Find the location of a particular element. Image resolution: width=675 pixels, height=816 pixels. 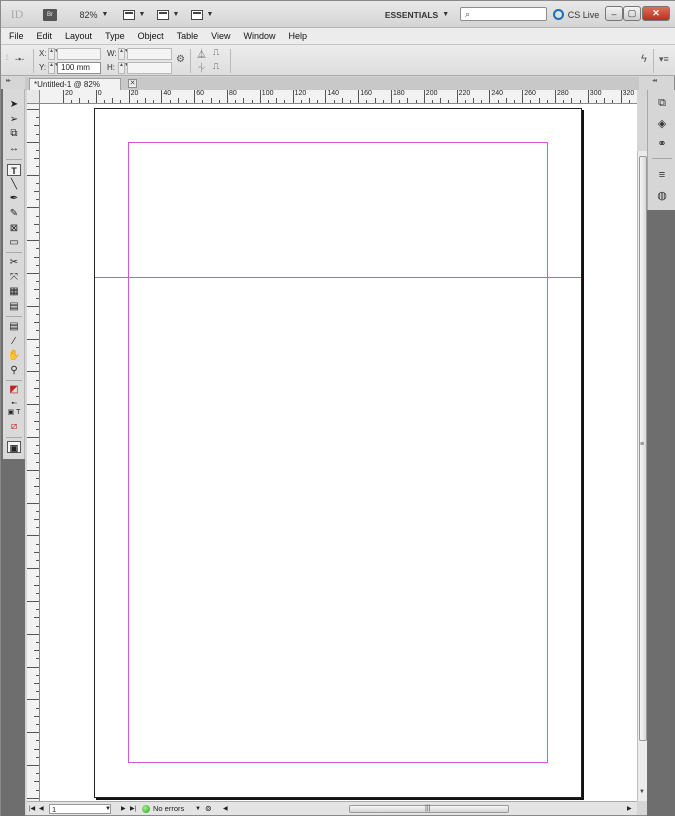

ruler-label: 20 is located at coordinates (134, 93).